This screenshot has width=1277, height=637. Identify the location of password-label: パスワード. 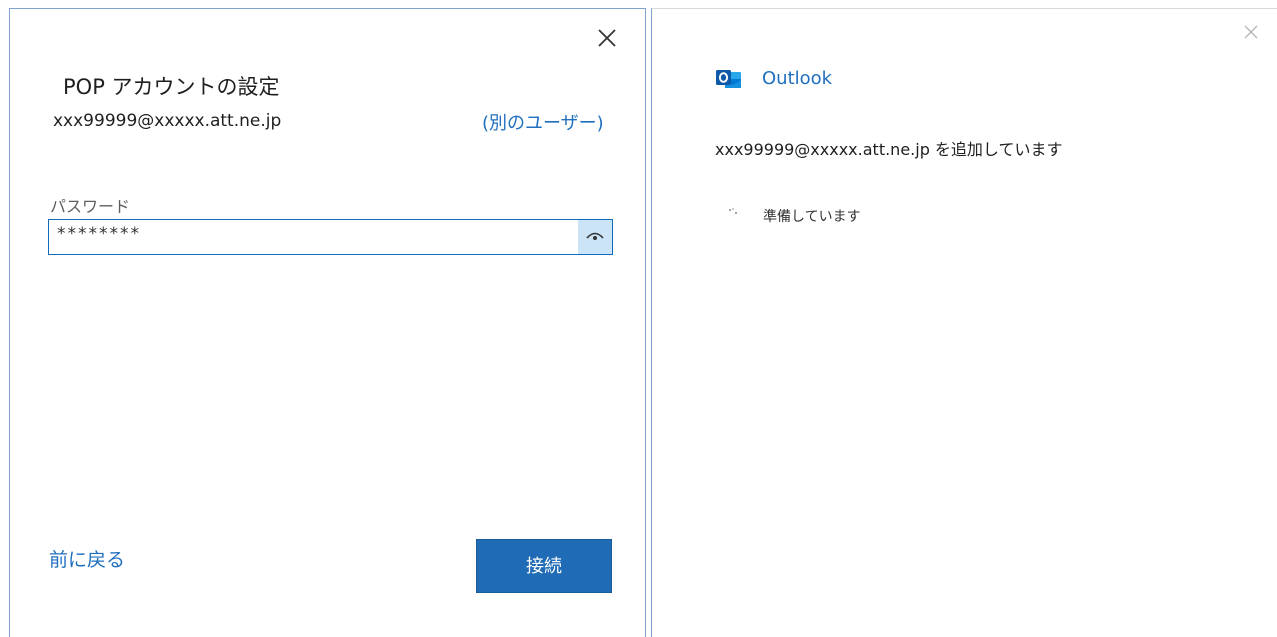
(90, 206).